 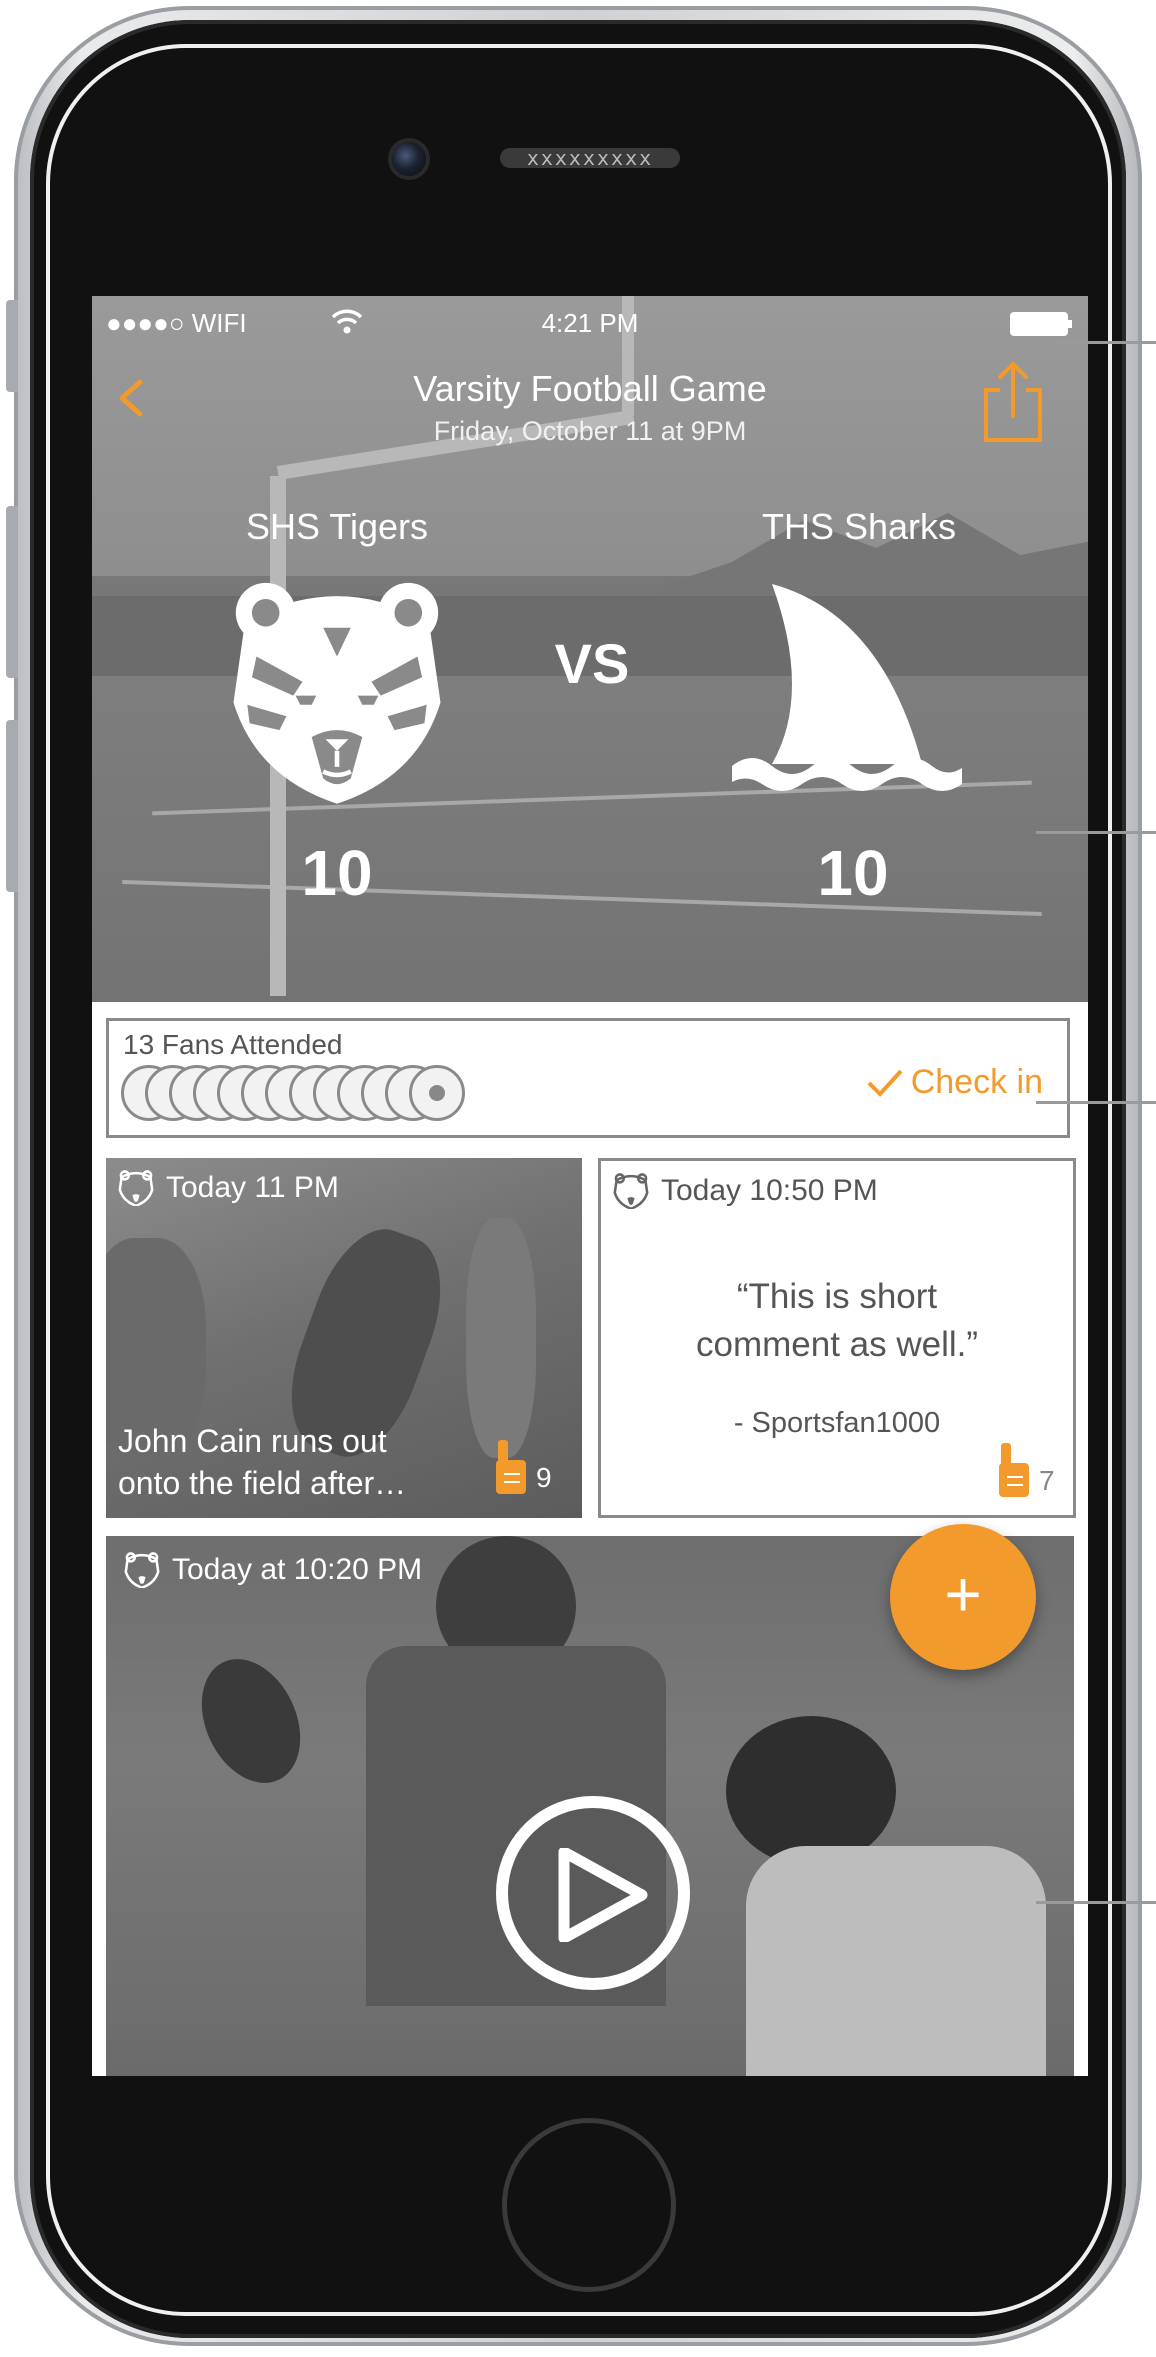 What do you see at coordinates (853, 873) in the screenshot?
I see `away-score: 10` at bounding box center [853, 873].